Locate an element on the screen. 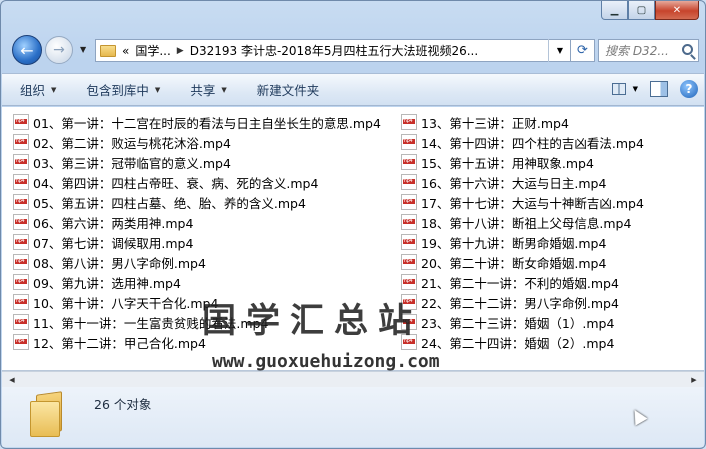 This screenshot has height=449, width=706. preview-pane-icon is located at coordinates (659, 89).